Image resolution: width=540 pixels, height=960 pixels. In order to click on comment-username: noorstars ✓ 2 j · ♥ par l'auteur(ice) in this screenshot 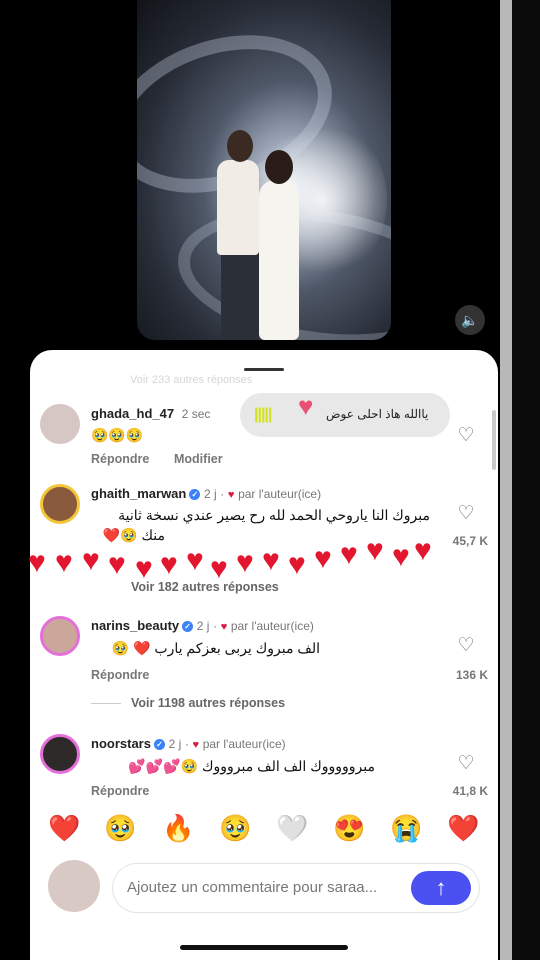, I will do `click(188, 743)`.